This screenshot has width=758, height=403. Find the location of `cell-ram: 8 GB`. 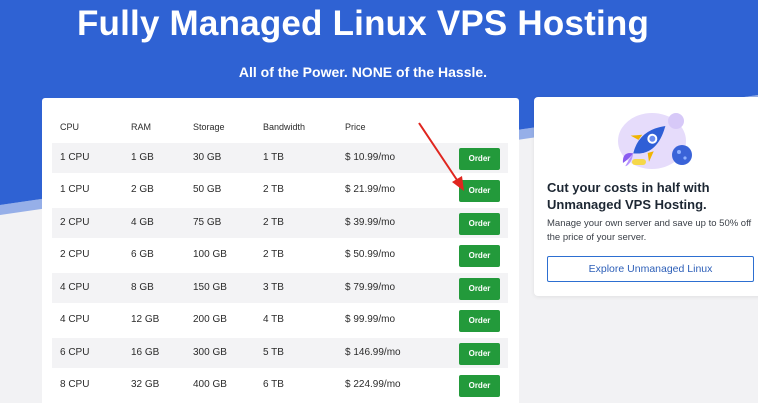

cell-ram: 8 GB is located at coordinates (142, 287).